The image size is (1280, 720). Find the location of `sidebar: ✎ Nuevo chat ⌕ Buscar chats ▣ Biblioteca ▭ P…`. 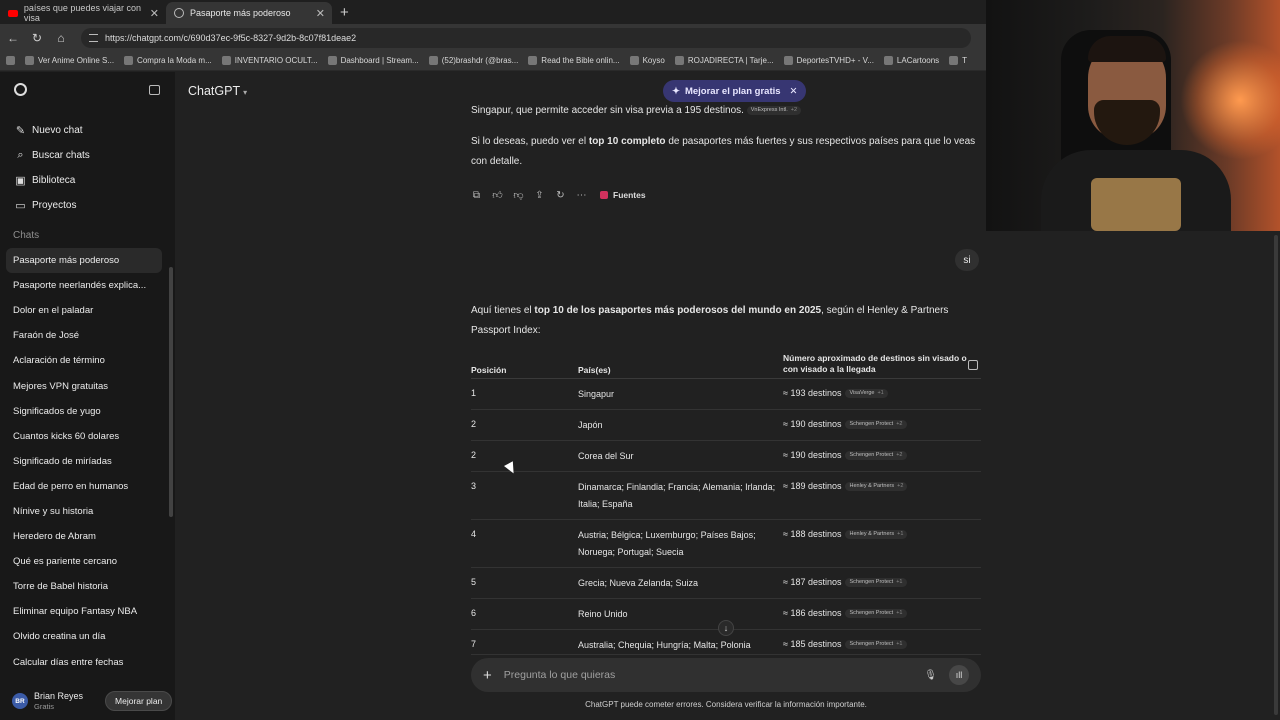

sidebar: ✎ Nuevo chat ⌕ Buscar chats ▣ Biblioteca ▭ P… is located at coordinates (87, 396).